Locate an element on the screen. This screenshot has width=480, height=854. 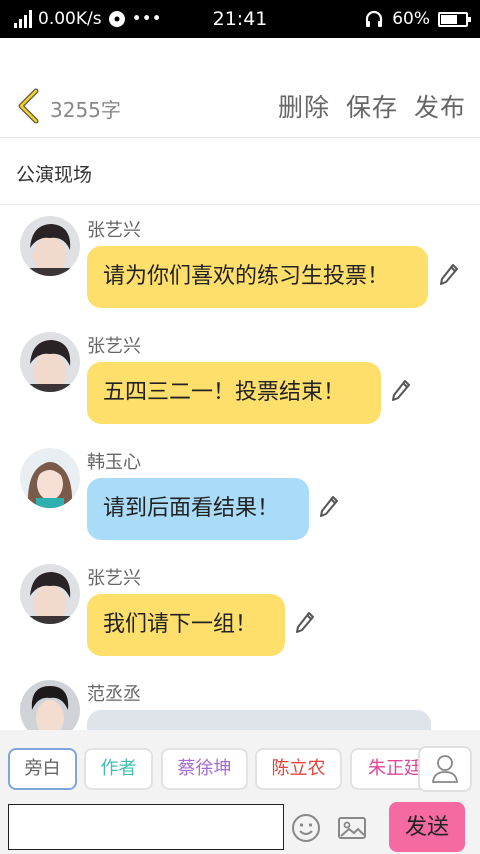
message-input is located at coordinates (146, 827).